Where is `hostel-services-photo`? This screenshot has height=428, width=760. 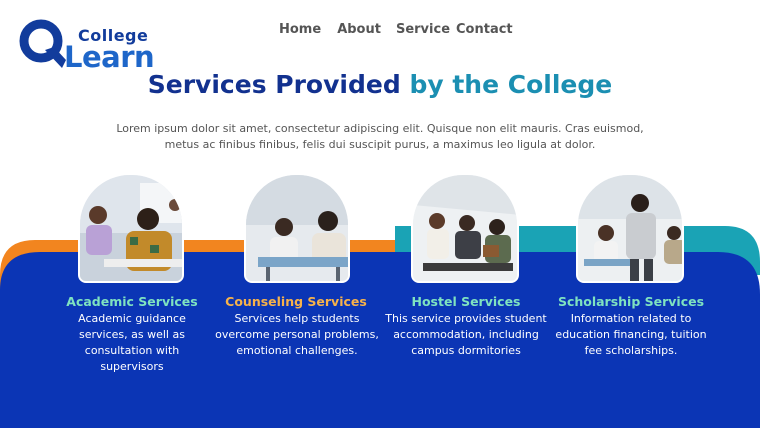 hostel-services-photo is located at coordinates (465, 228).